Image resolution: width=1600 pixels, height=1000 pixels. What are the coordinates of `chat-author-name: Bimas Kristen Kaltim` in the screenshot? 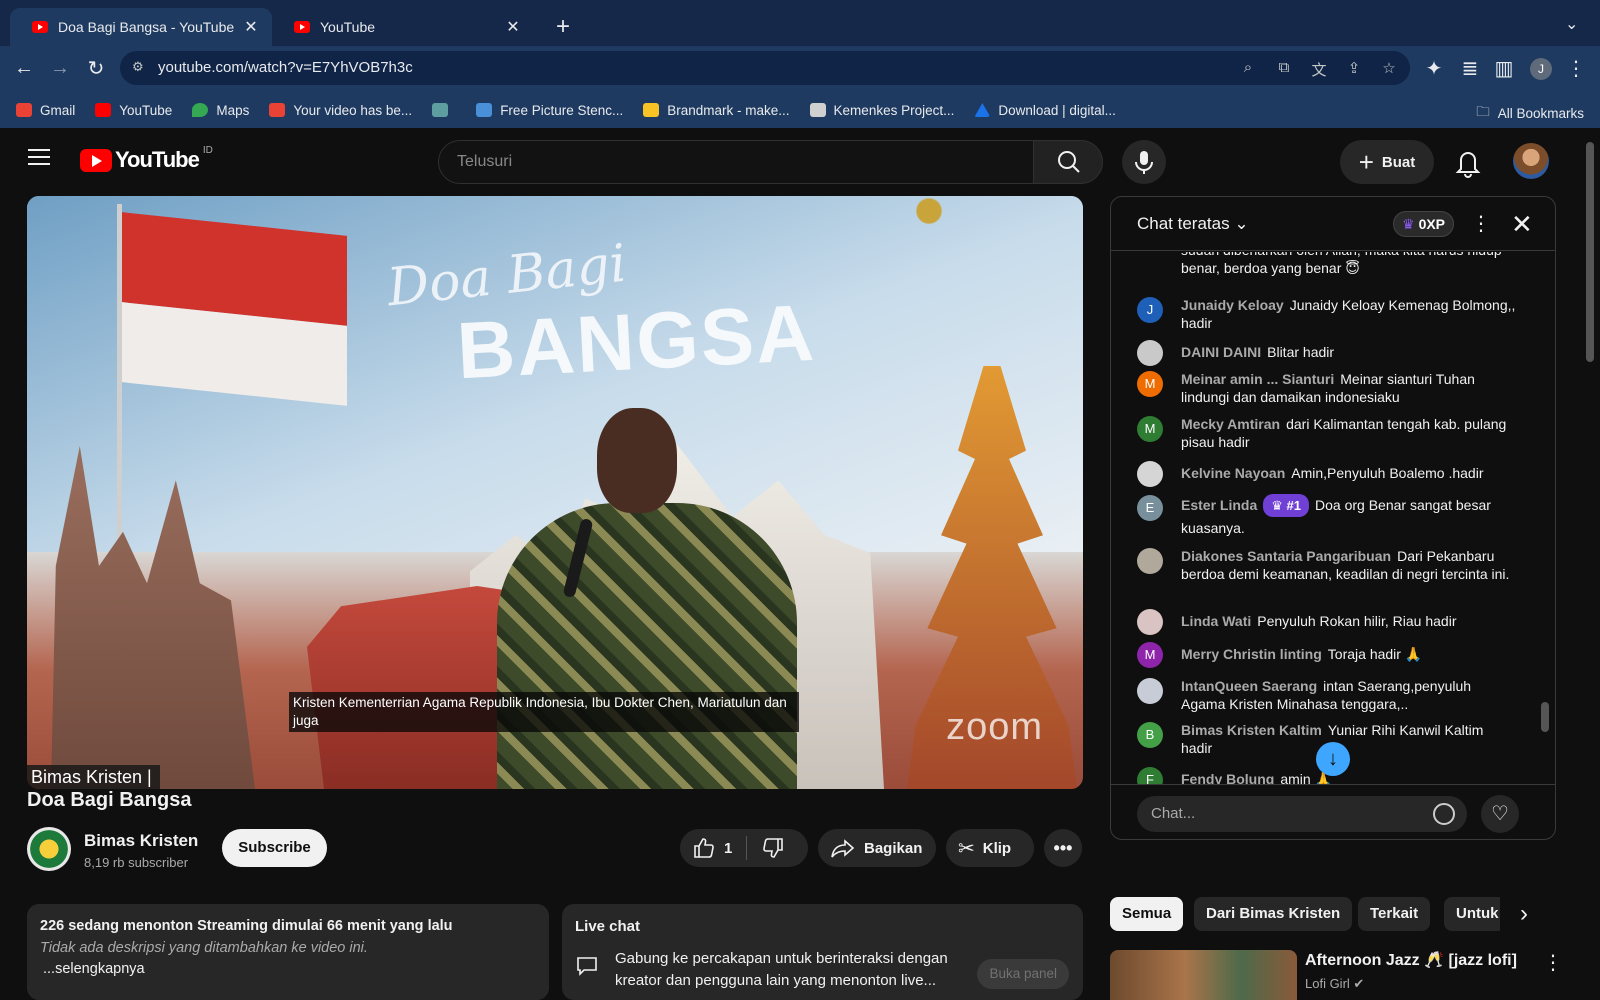 It's located at (1251, 730).